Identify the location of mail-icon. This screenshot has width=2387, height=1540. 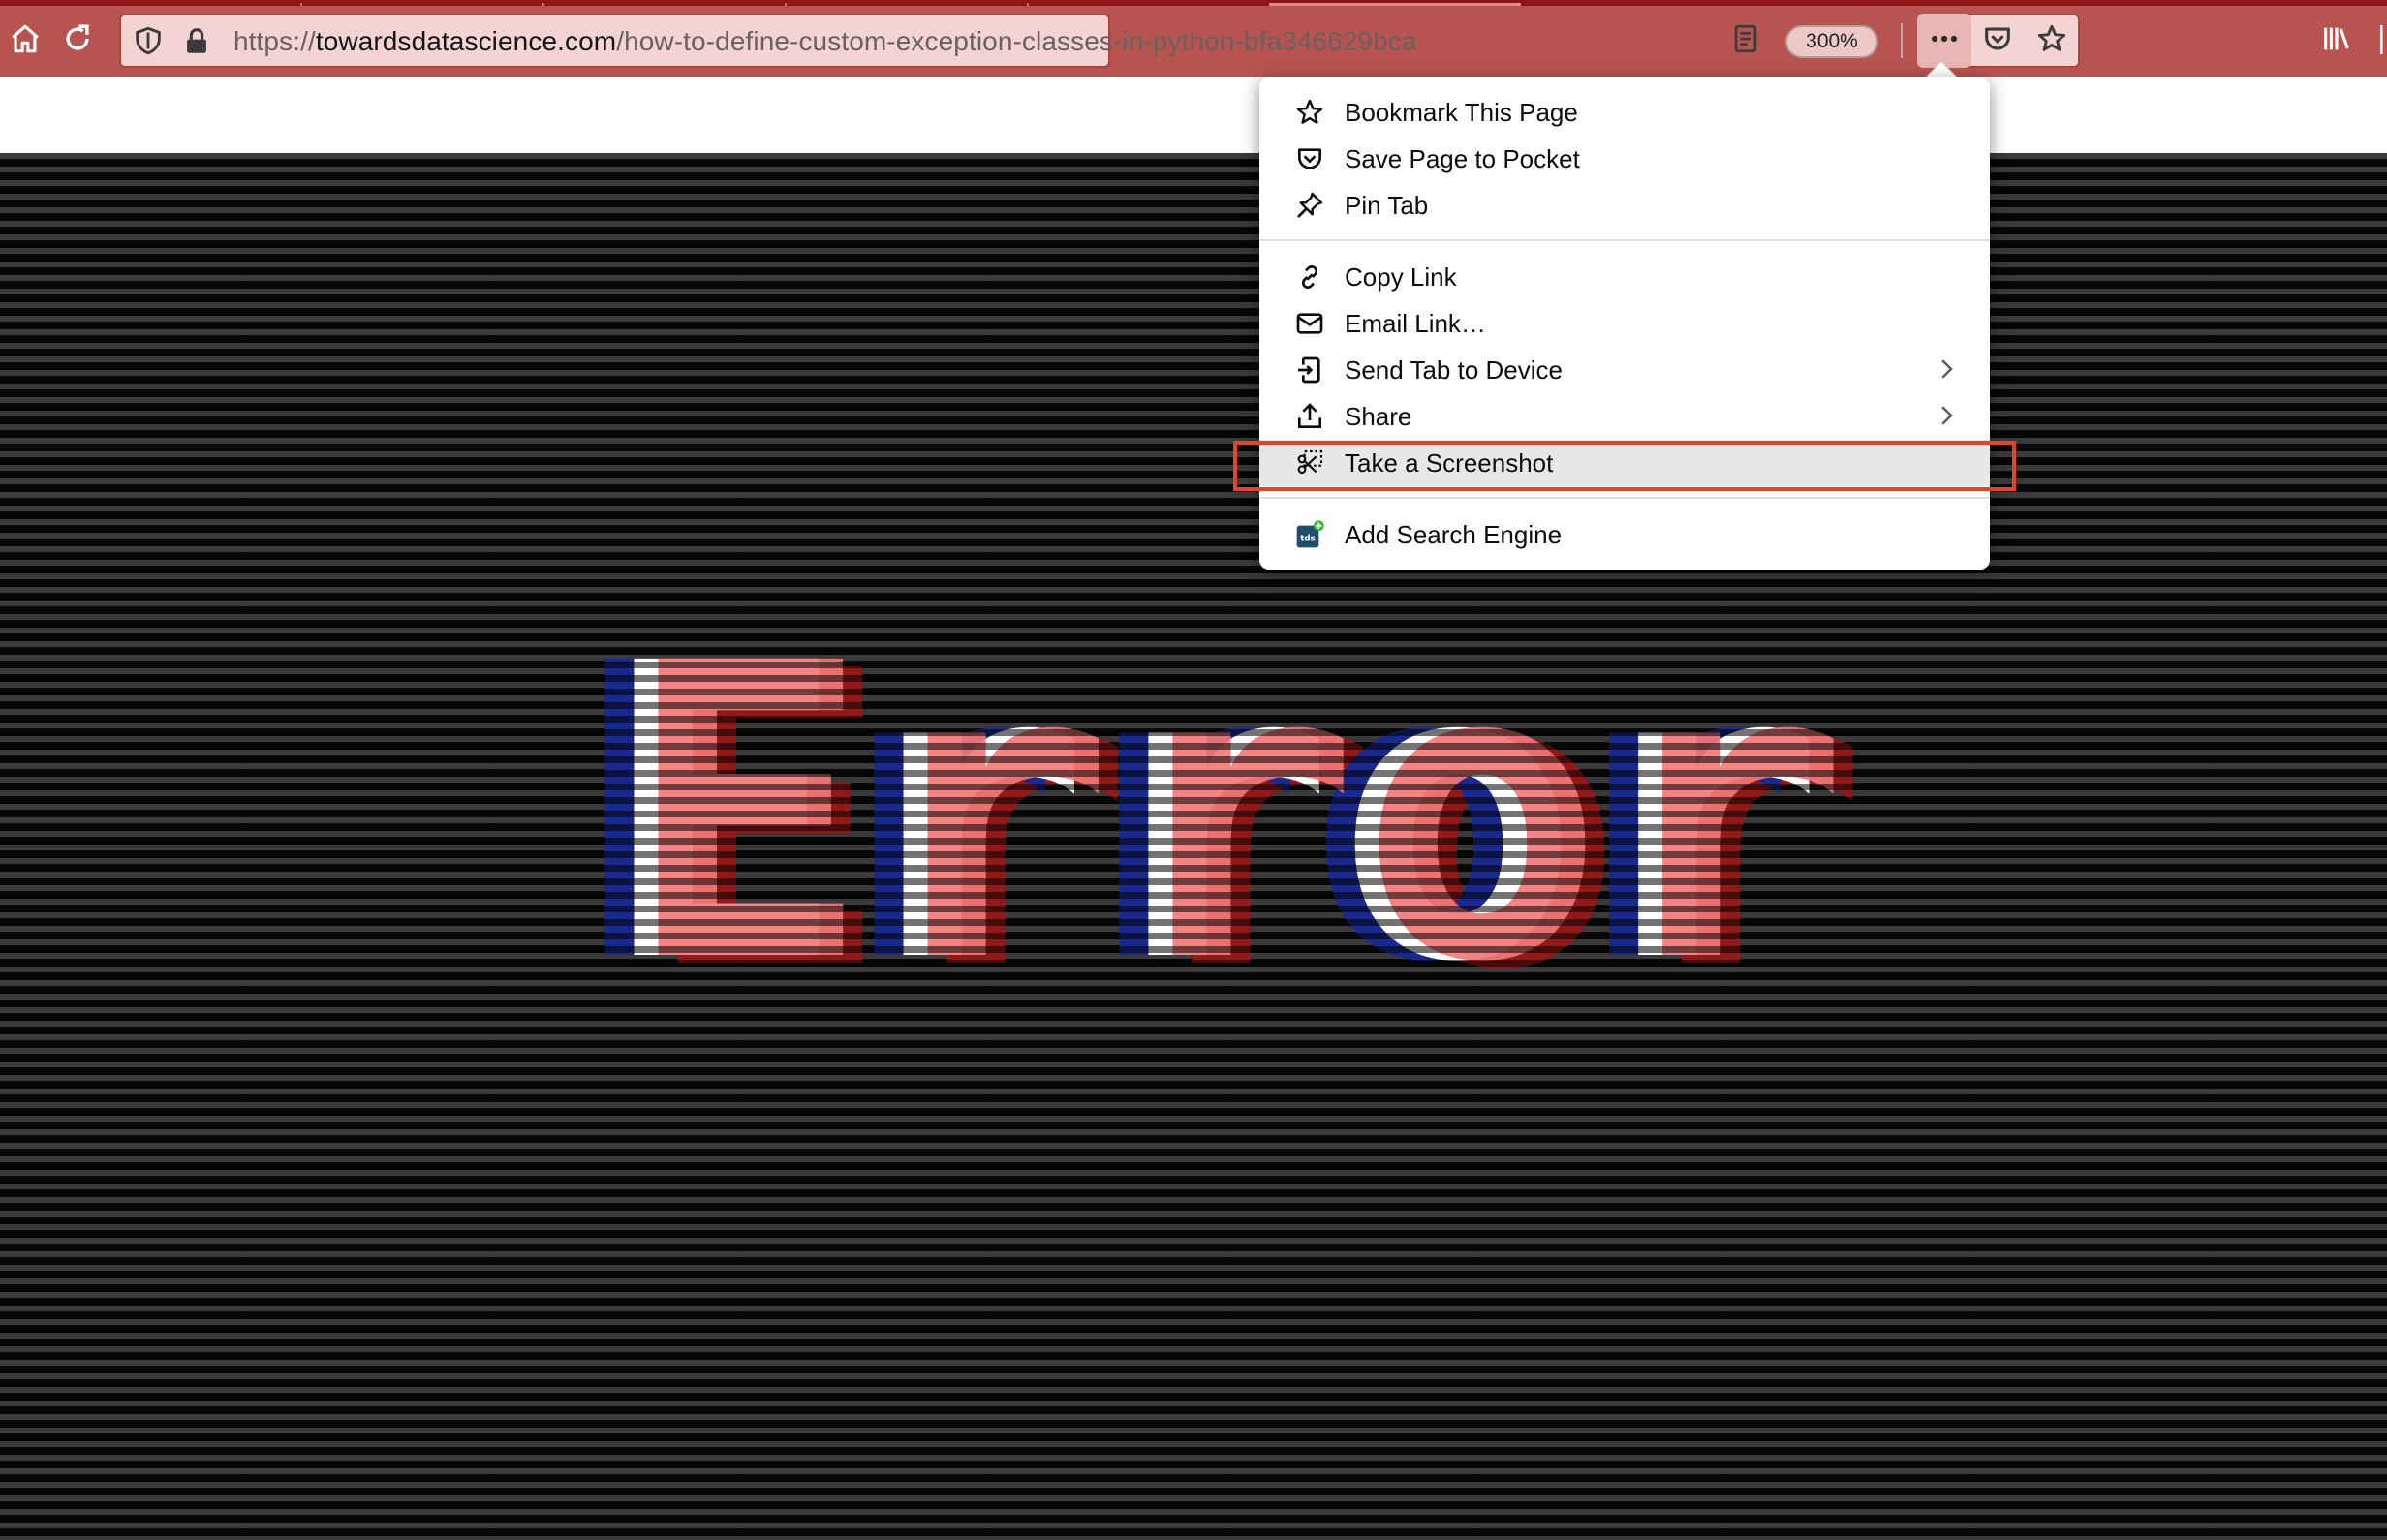
(1309, 324).